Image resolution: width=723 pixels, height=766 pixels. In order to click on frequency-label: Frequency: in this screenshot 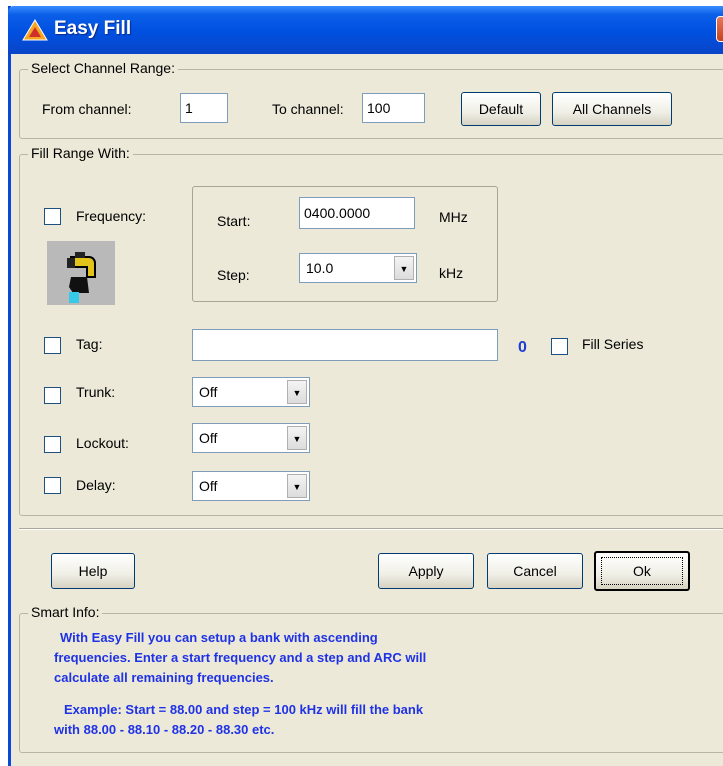, I will do `click(111, 216)`.